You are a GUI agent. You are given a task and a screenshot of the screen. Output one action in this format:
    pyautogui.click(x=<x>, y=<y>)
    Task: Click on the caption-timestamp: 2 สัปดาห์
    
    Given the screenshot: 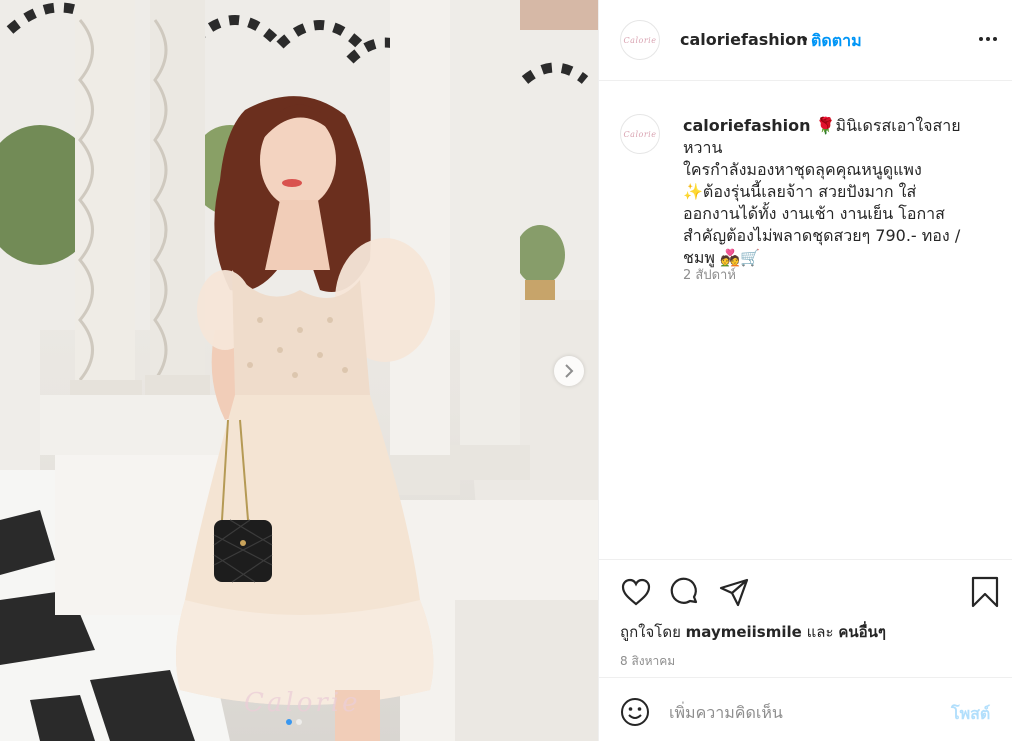 What is the action you would take?
    pyautogui.click(x=709, y=274)
    